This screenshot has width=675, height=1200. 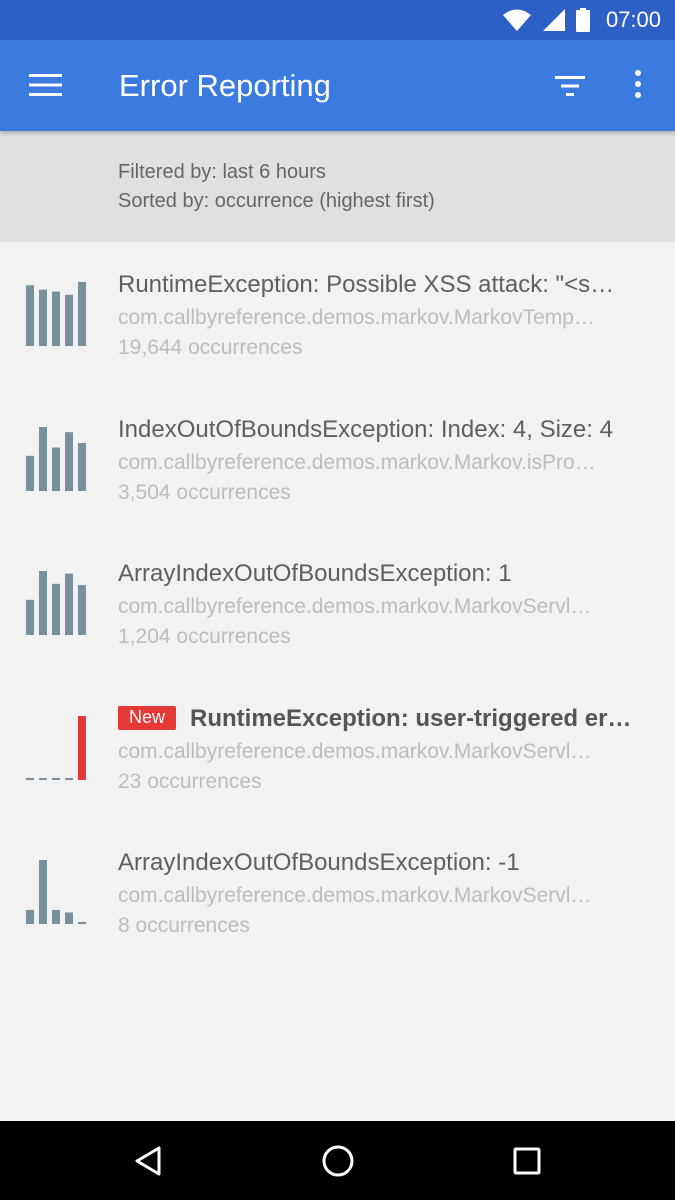 I want to click on error-occurrences: 19,644 occurrences, so click(x=210, y=347).